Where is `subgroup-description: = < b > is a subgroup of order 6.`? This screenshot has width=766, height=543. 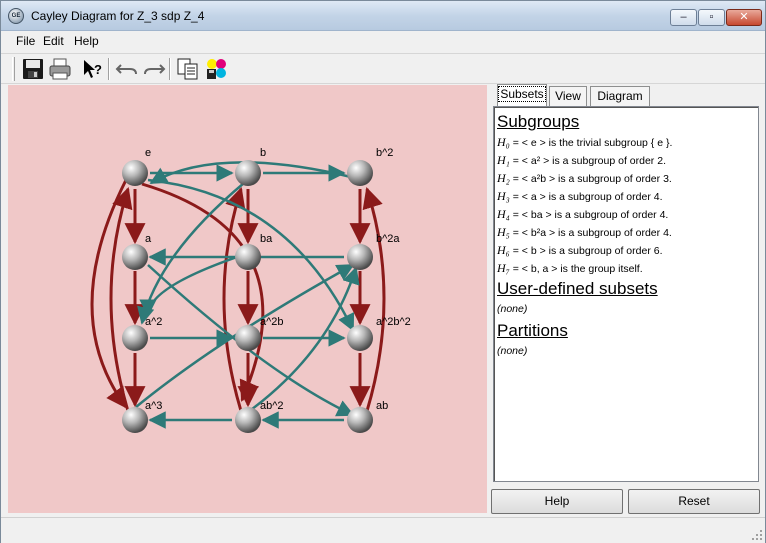 subgroup-description: = < b > is a subgroup of order 6. is located at coordinates (586, 251).